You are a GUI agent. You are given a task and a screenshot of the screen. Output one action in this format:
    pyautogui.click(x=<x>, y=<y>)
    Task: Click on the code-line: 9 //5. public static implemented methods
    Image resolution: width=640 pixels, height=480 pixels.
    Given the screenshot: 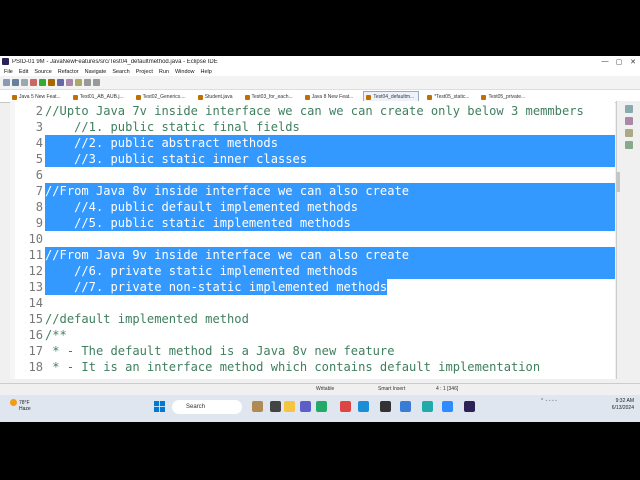 What is the action you would take?
    pyautogui.click(x=312, y=223)
    